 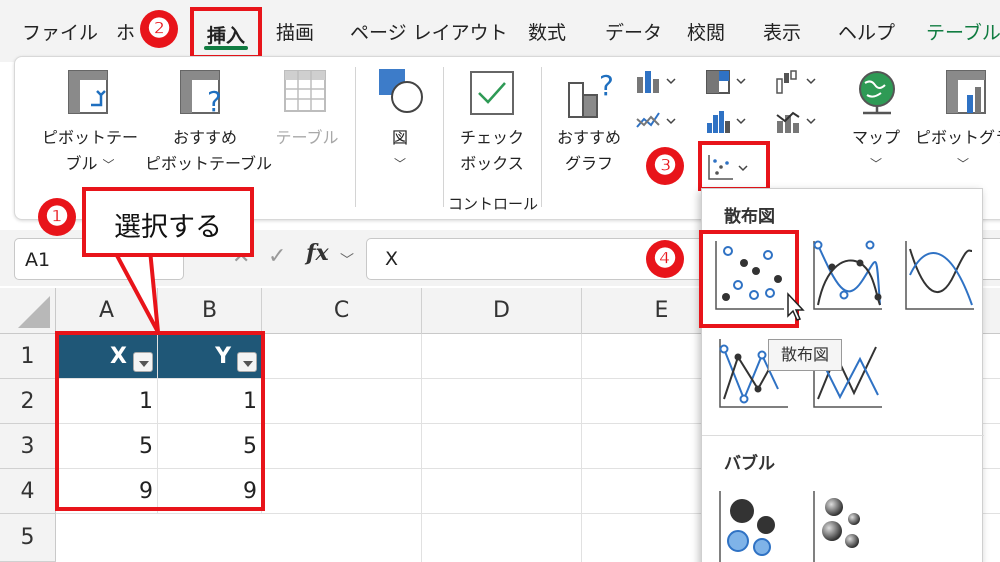 What do you see at coordinates (28, 538) in the screenshot?
I see `row-header-5: 5` at bounding box center [28, 538].